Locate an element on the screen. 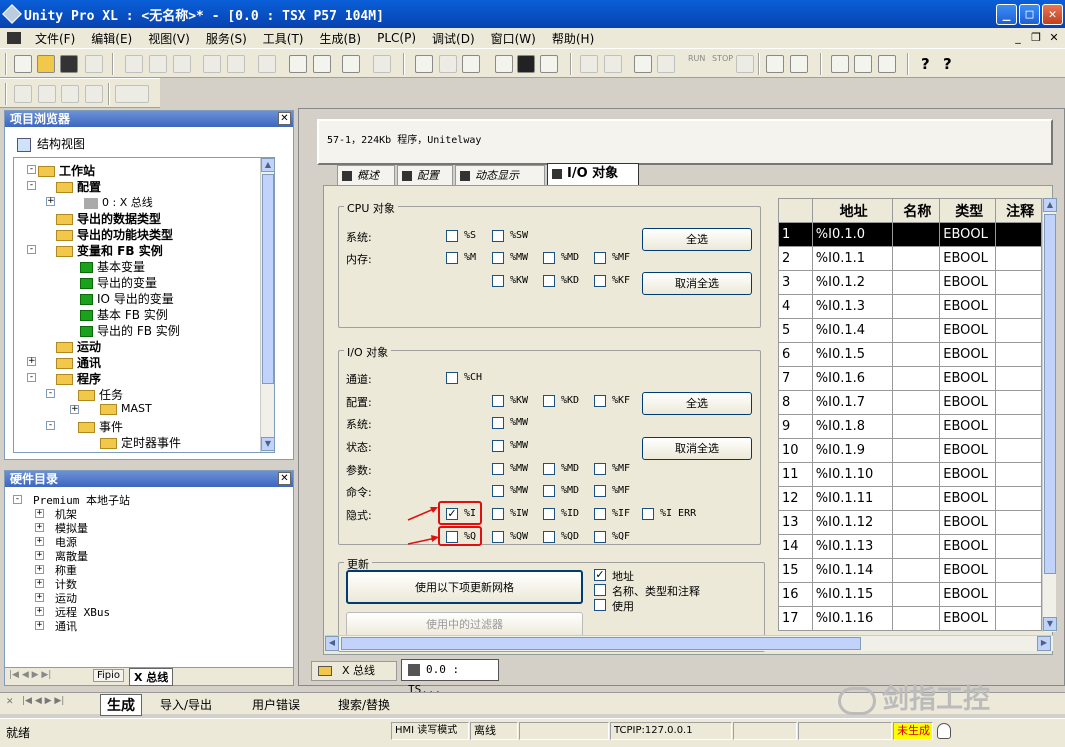  menu-plc: PLC(P) is located at coordinates (396, 38).